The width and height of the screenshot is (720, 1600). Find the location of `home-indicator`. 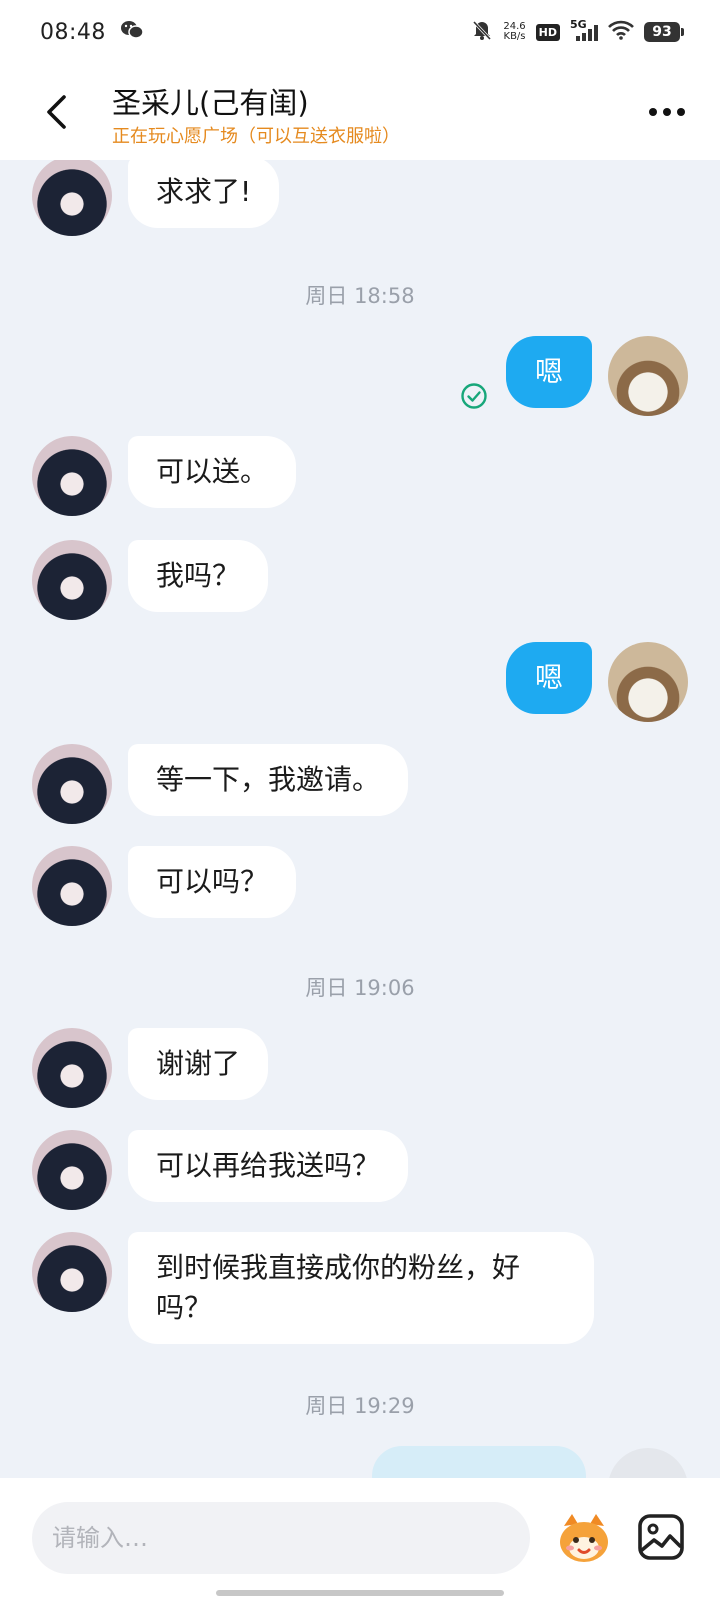

home-indicator is located at coordinates (360, 1593).